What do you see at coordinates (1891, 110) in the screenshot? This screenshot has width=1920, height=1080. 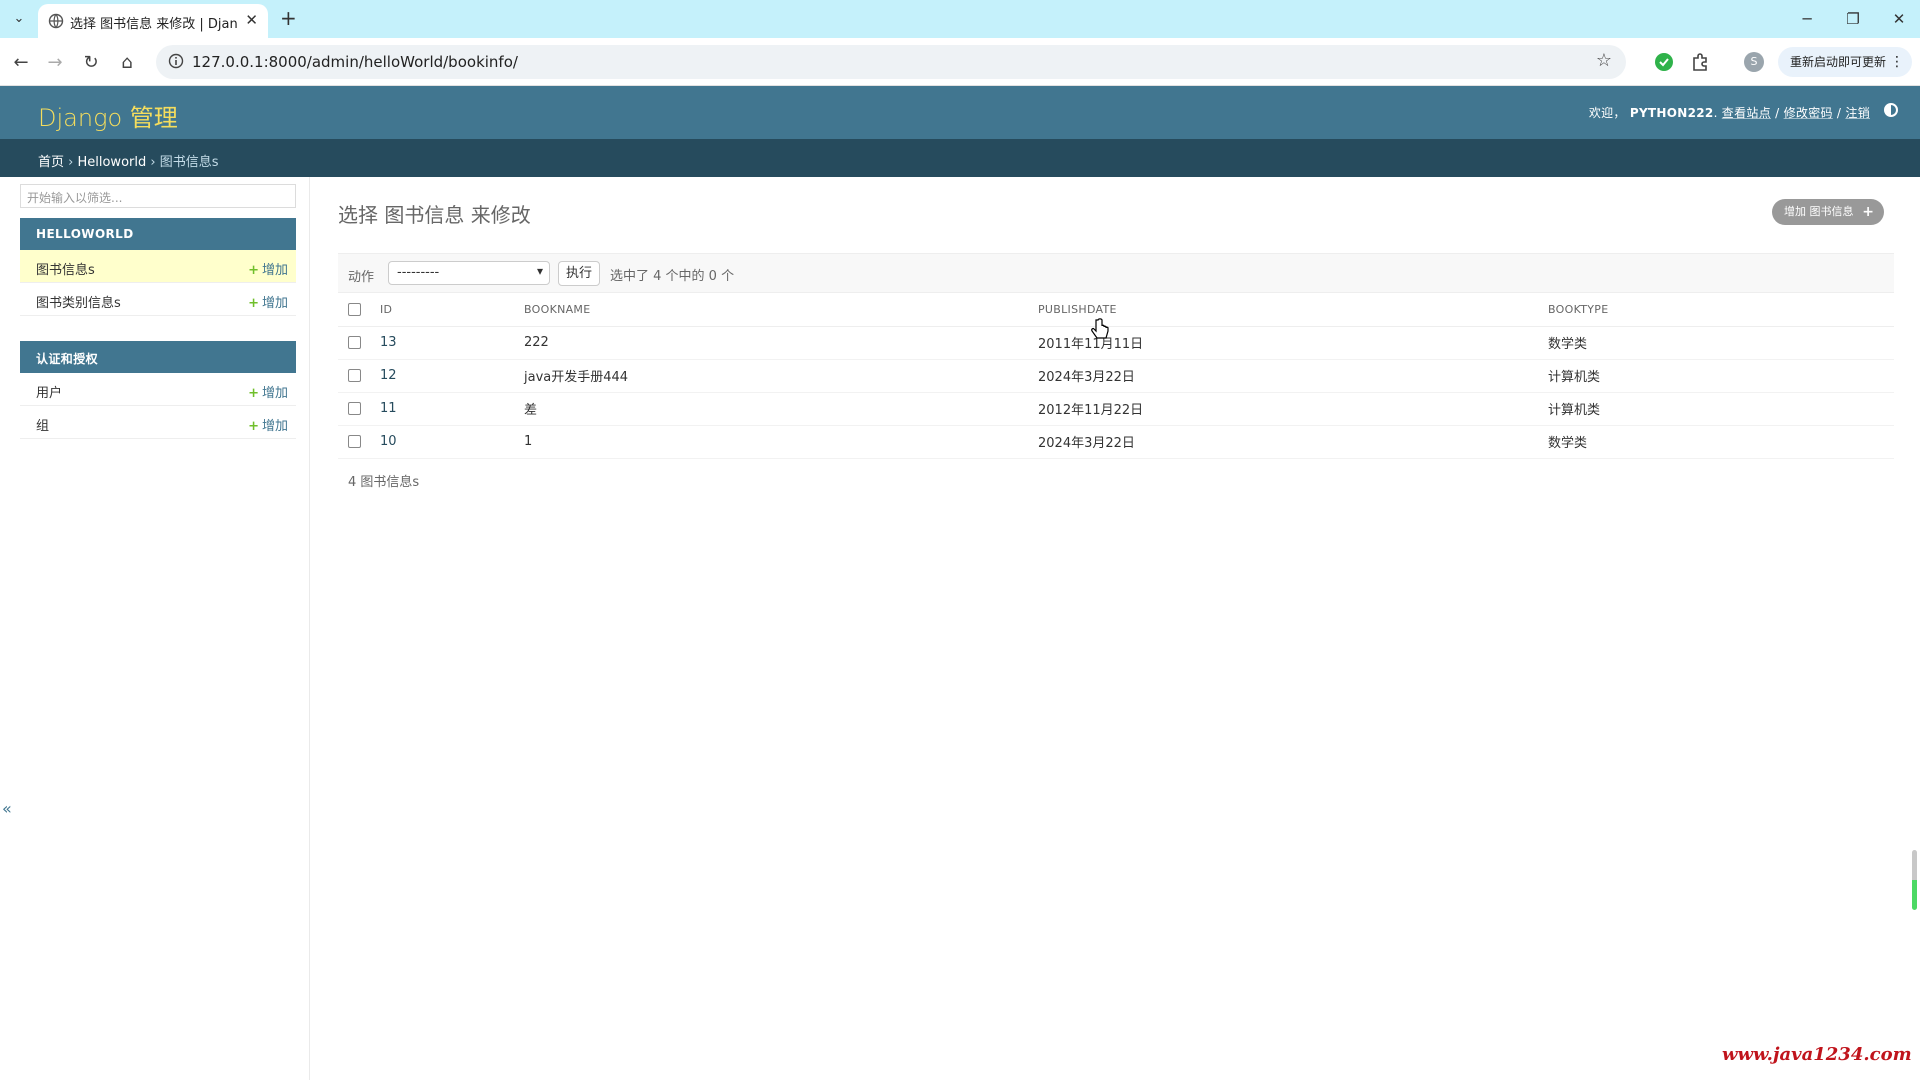 I see `theme-toggle-icon` at bounding box center [1891, 110].